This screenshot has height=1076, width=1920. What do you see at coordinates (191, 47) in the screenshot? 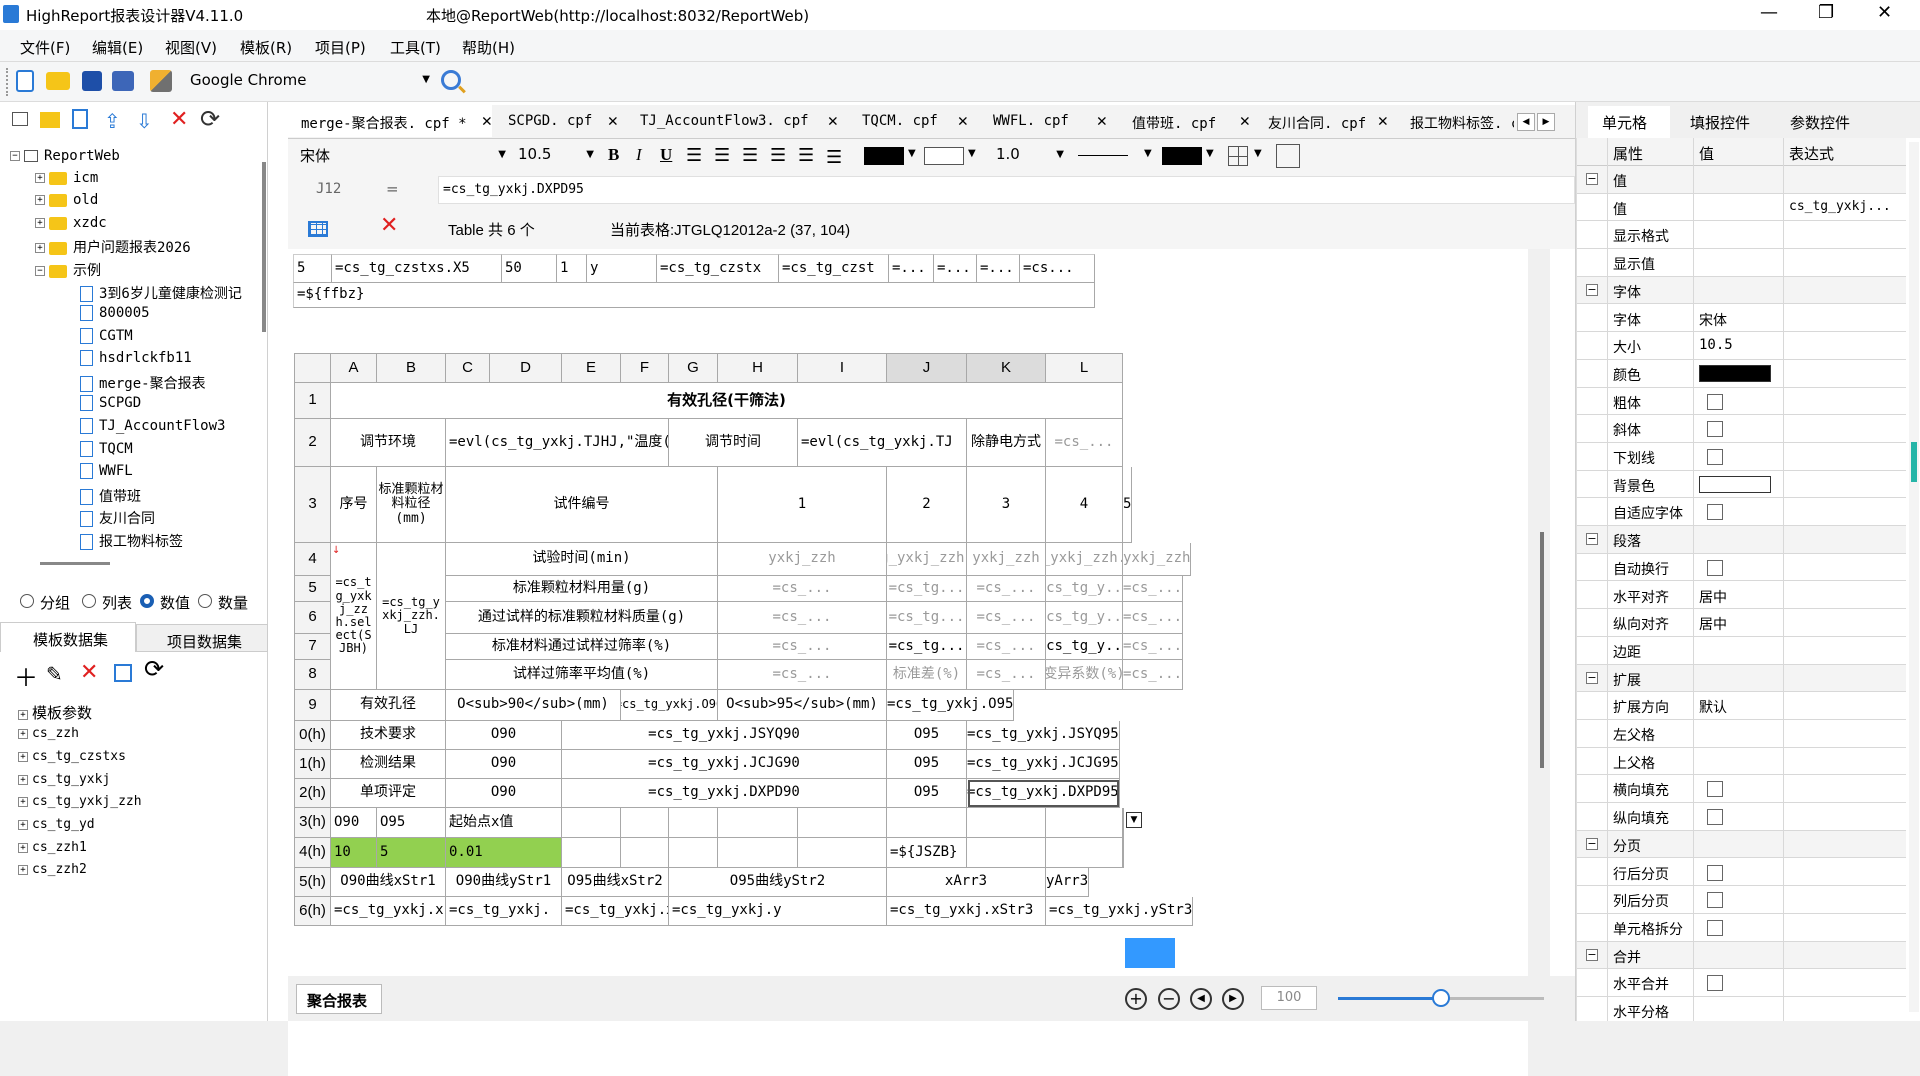
I see `menu-view: 视图(V)` at bounding box center [191, 47].